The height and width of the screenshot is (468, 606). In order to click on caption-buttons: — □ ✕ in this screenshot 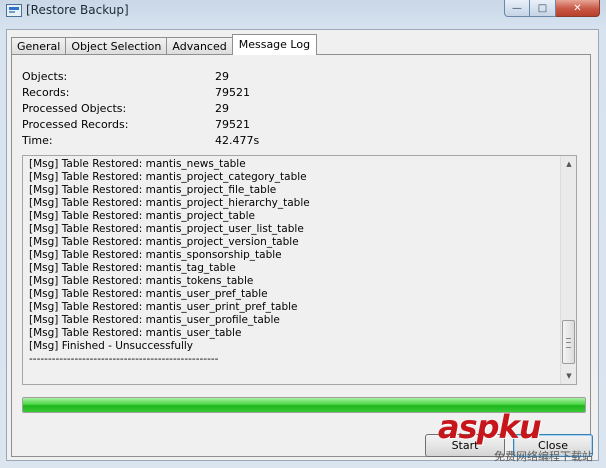, I will do `click(552, 9)`.